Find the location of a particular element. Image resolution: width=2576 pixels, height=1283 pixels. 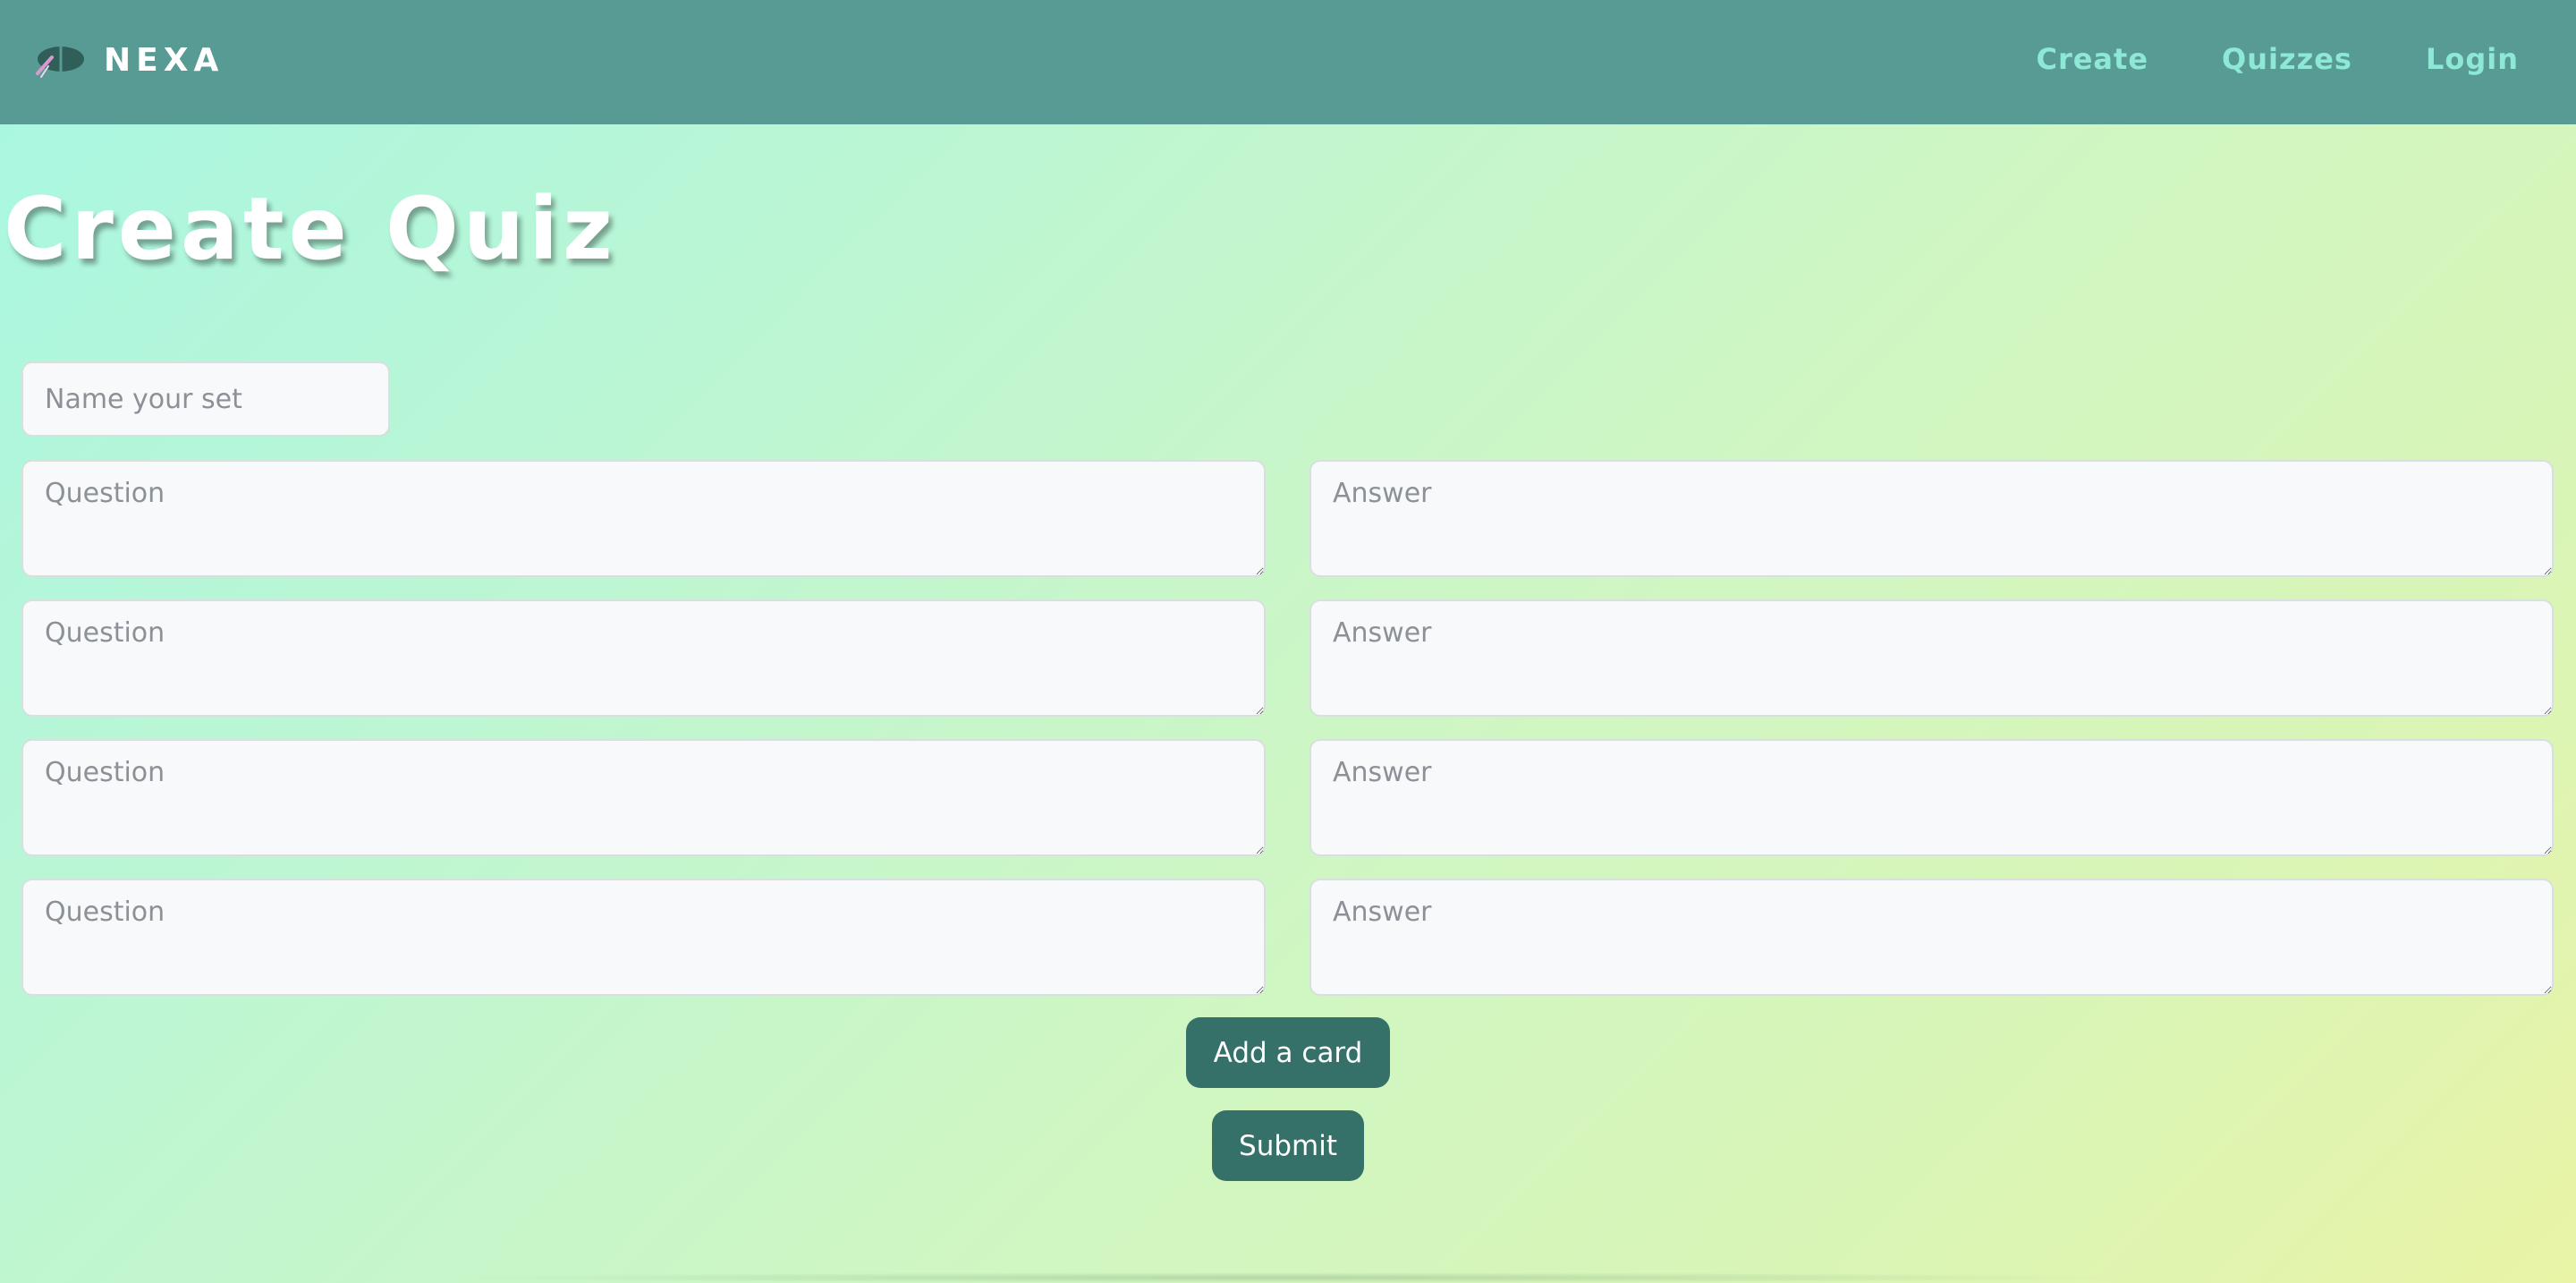

add-card-button: Add a card is located at coordinates (1288, 1052).